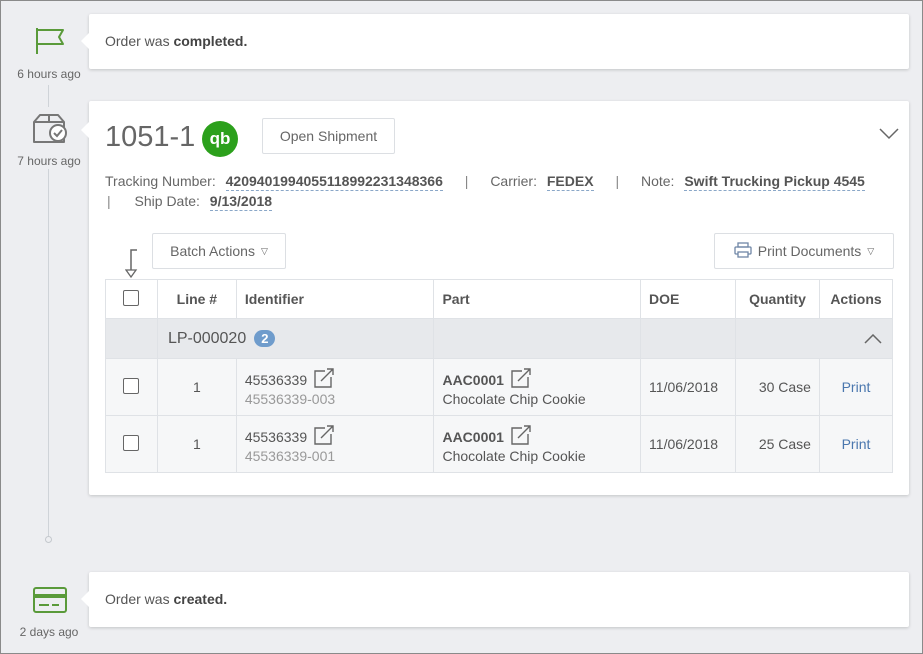 This screenshot has width=923, height=654. I want to click on event-text: Order was created., so click(166, 599).